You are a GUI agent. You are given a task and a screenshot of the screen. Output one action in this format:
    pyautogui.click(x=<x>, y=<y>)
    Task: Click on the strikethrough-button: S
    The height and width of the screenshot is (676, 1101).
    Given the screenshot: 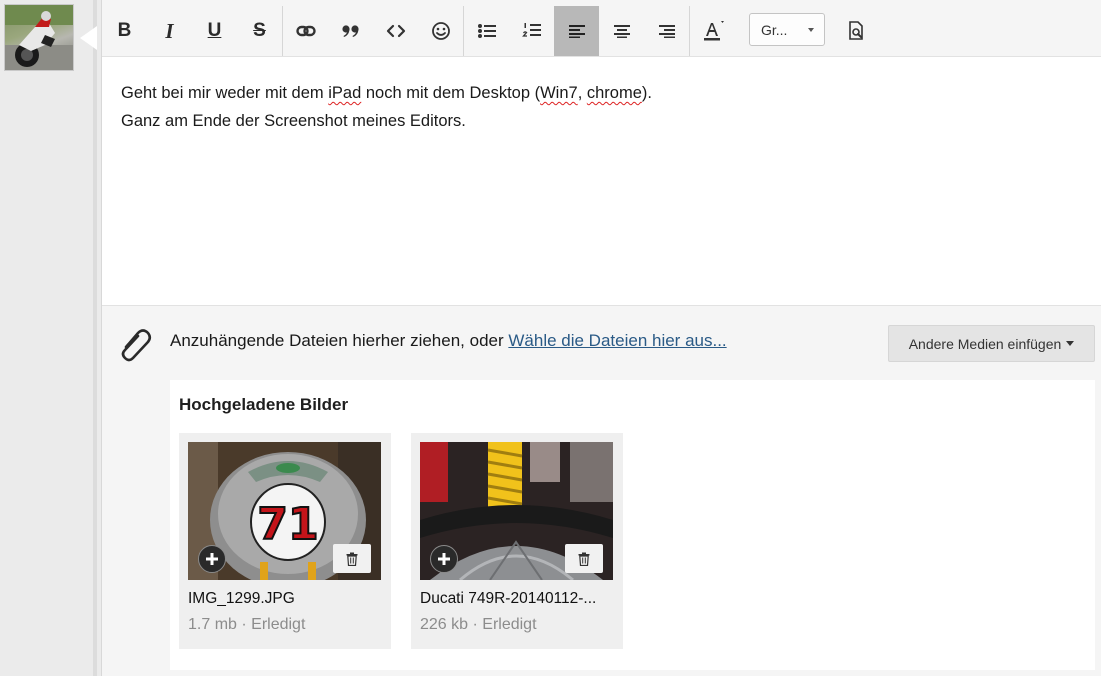 What is the action you would take?
    pyautogui.click(x=259, y=31)
    